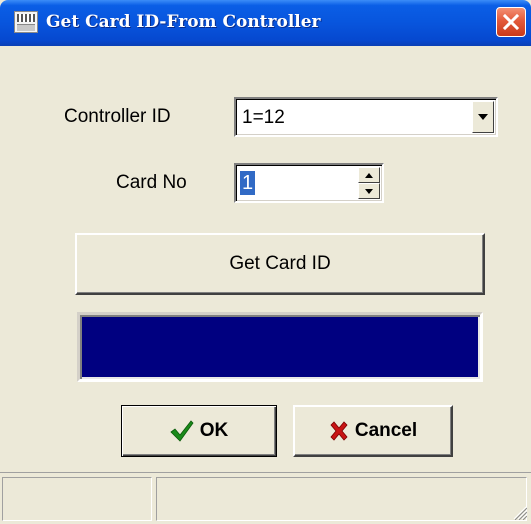 The image size is (531, 524). I want to click on card-no-stepper: 1, so click(309, 183).